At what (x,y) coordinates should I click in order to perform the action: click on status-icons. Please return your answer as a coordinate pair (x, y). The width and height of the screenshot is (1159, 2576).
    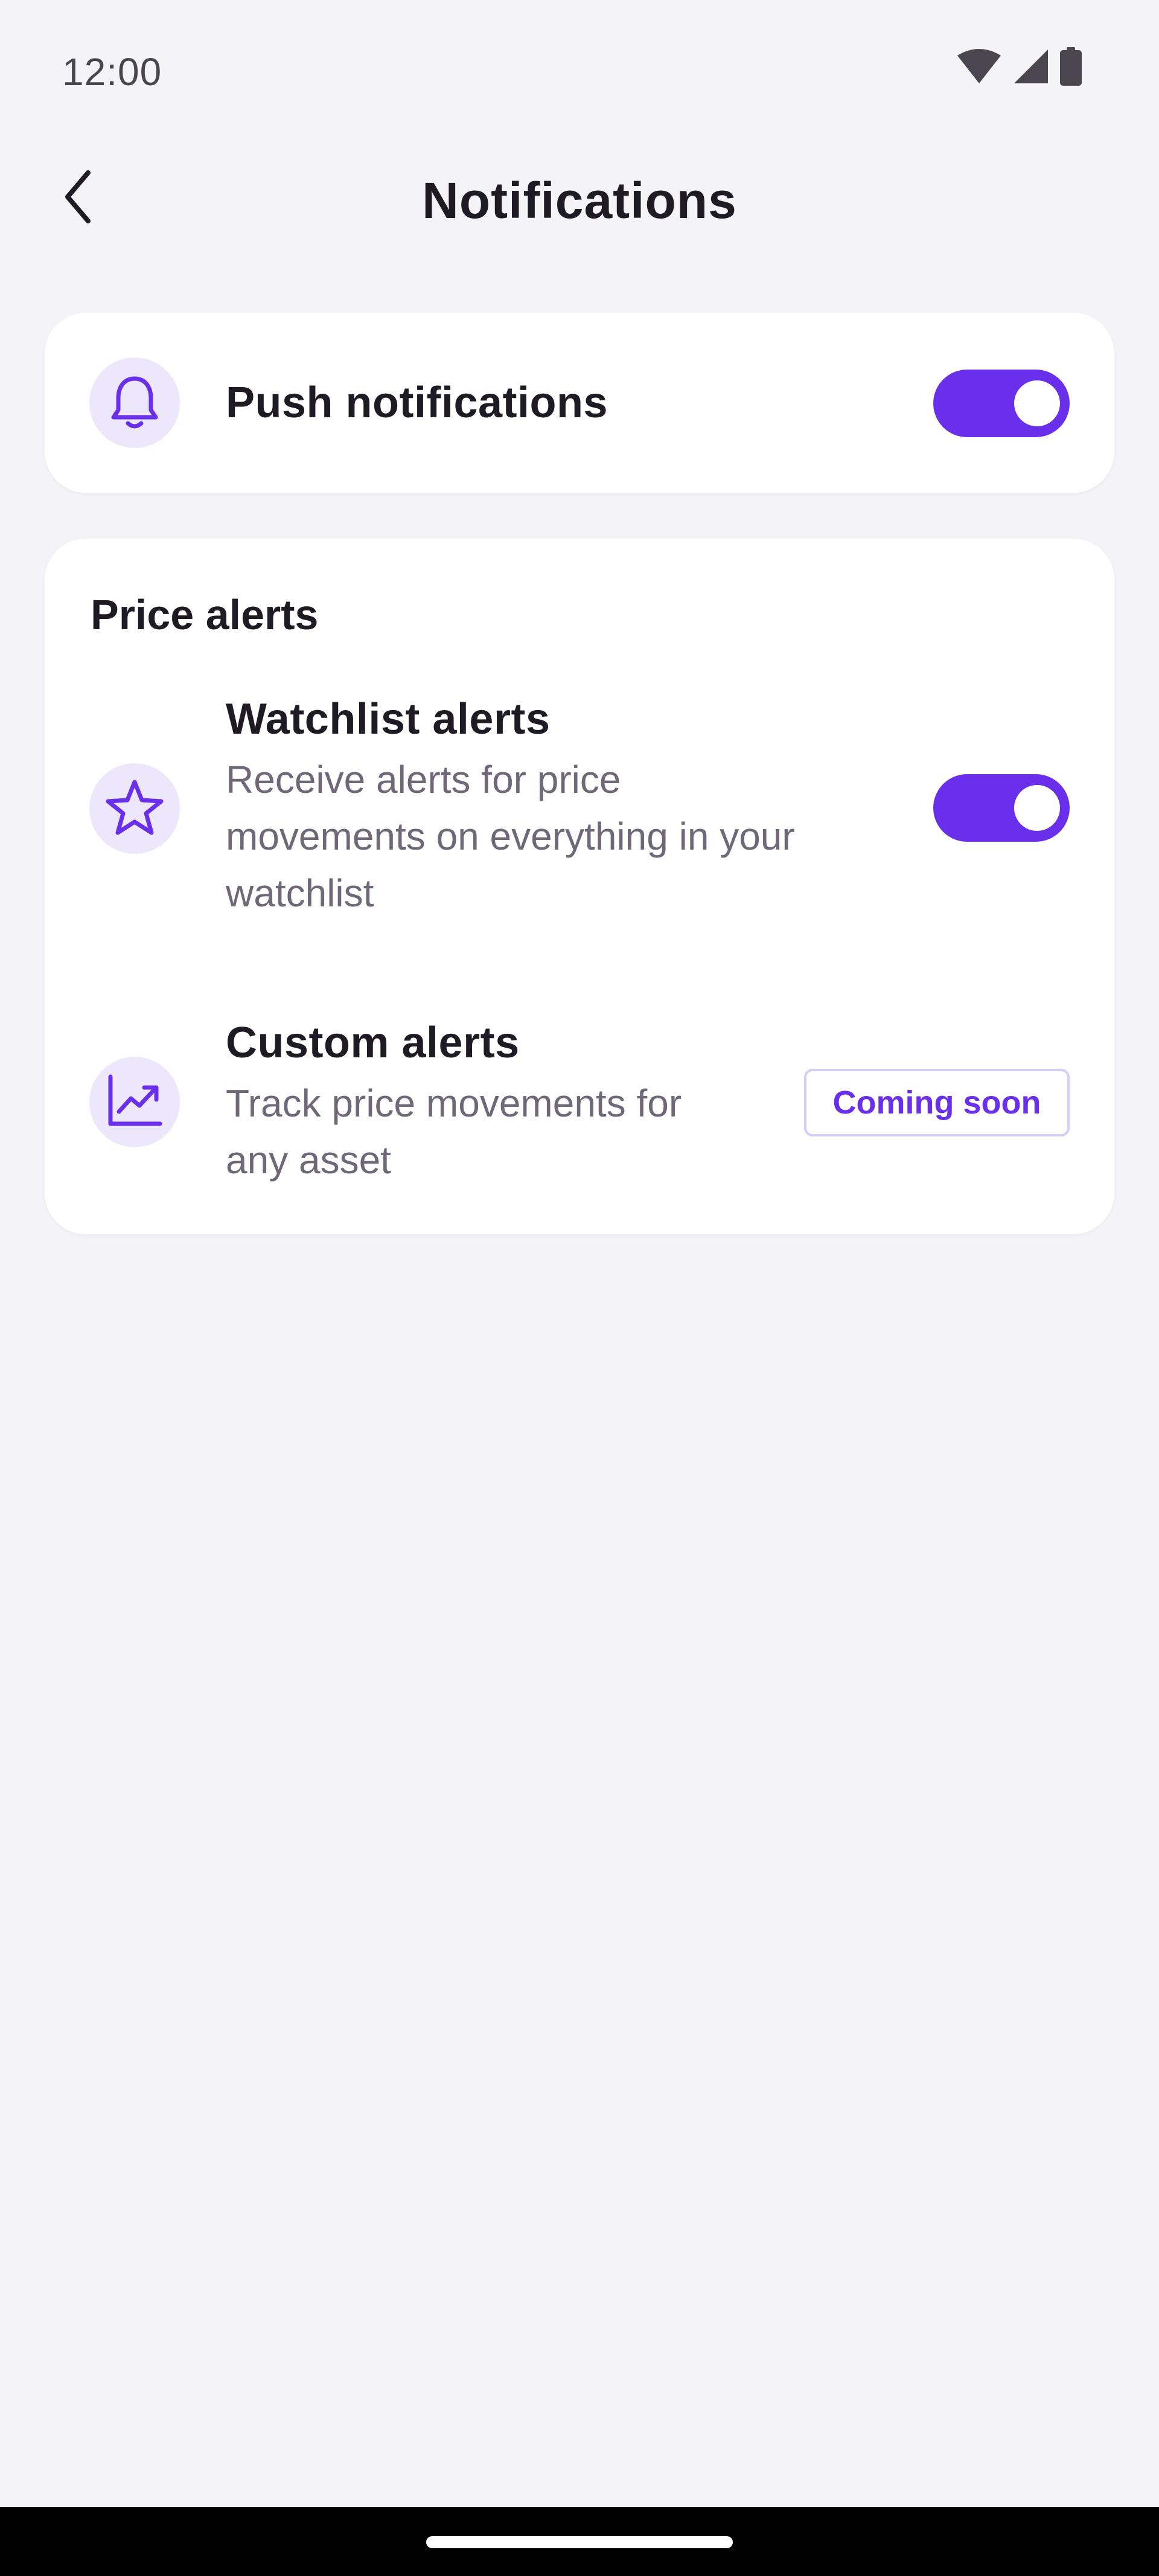
    Looking at the image, I should click on (1019, 66).